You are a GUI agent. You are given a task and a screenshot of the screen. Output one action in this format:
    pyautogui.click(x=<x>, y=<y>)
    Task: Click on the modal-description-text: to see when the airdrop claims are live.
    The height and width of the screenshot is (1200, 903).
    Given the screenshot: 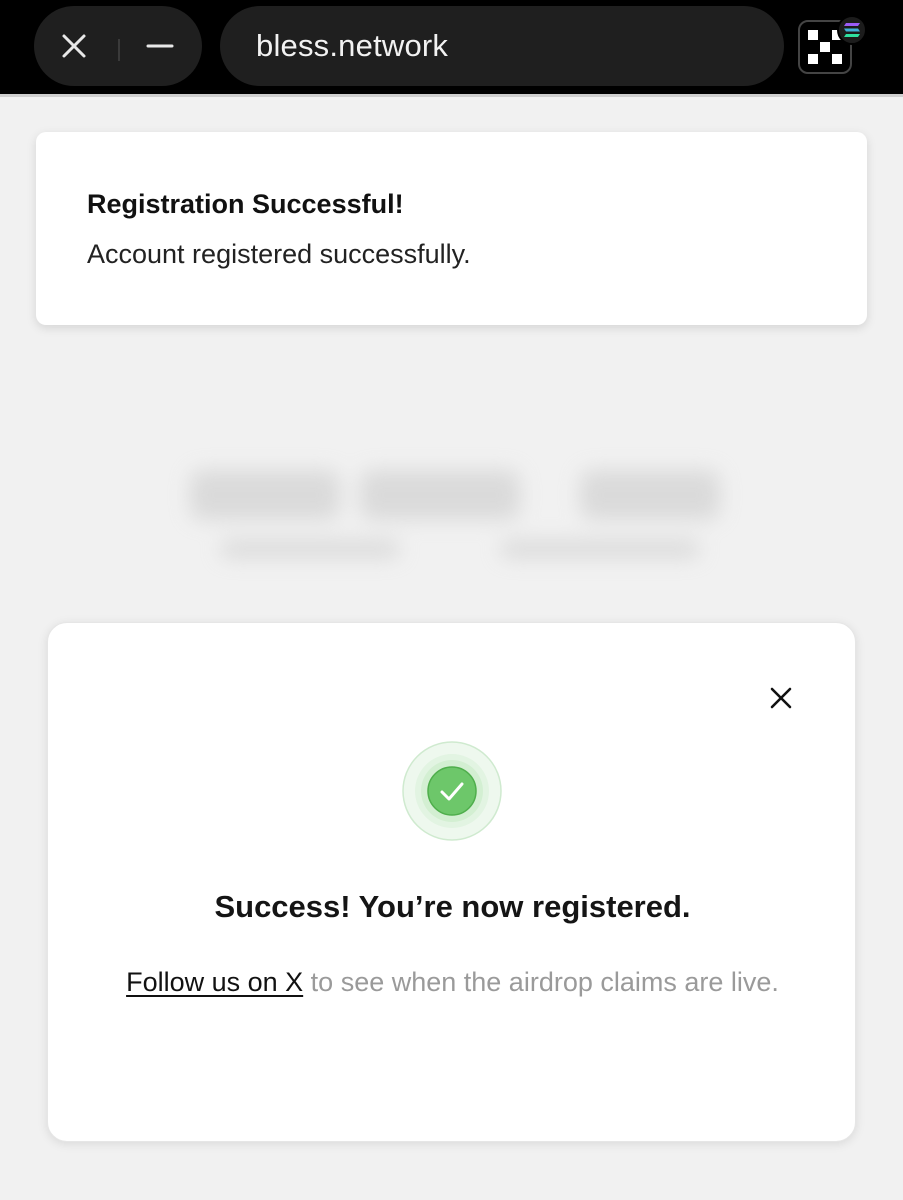 What is the action you would take?
    pyautogui.click(x=541, y=982)
    